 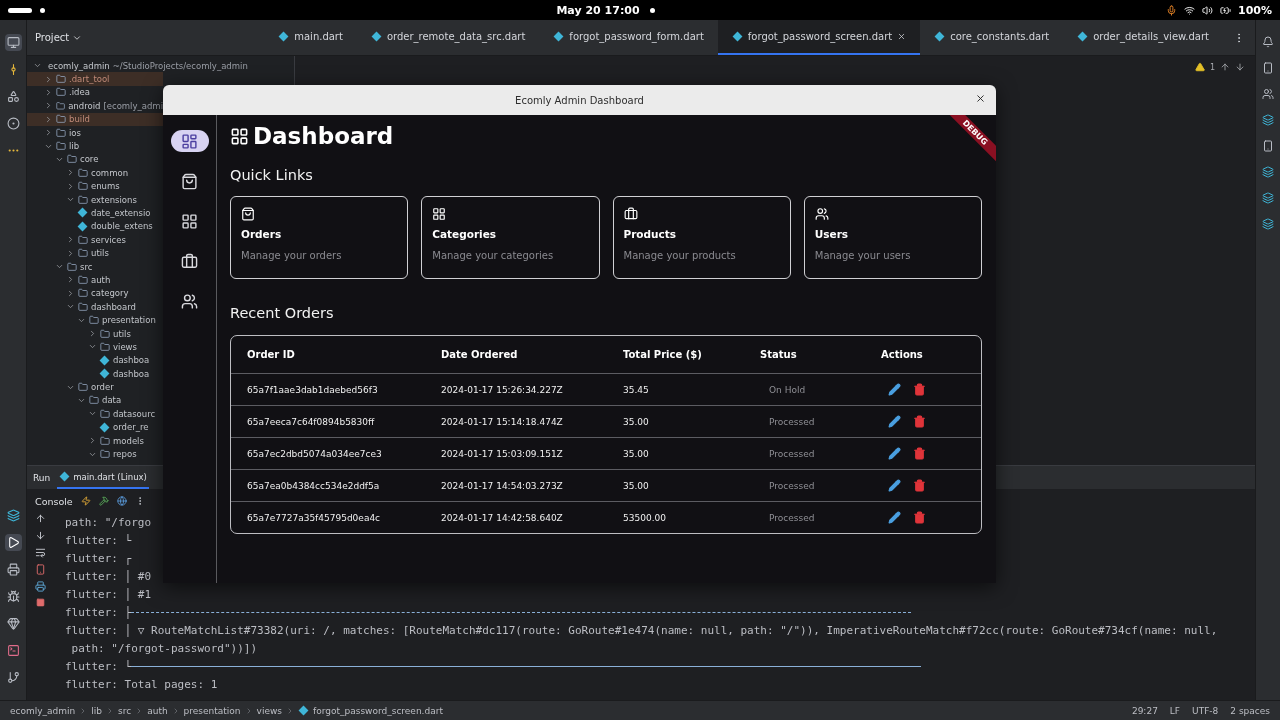 What do you see at coordinates (13, 123) in the screenshot?
I see `circle-icon` at bounding box center [13, 123].